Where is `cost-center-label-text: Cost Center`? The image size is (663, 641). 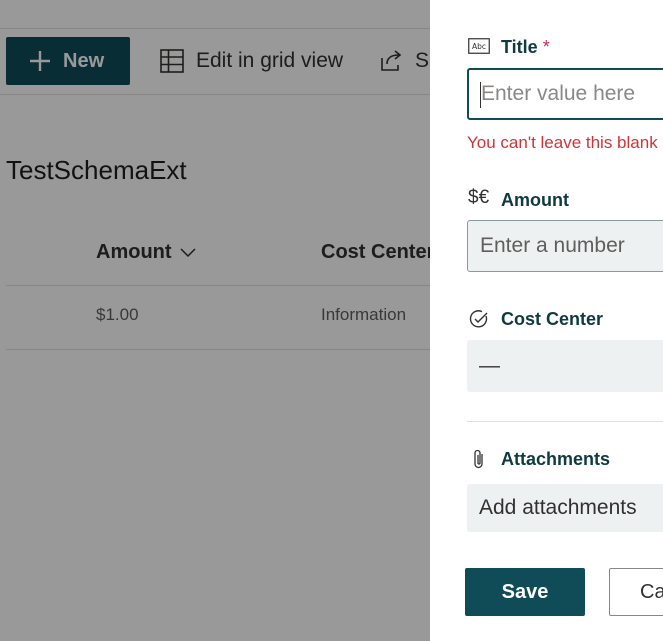 cost-center-label-text: Cost Center is located at coordinates (552, 319).